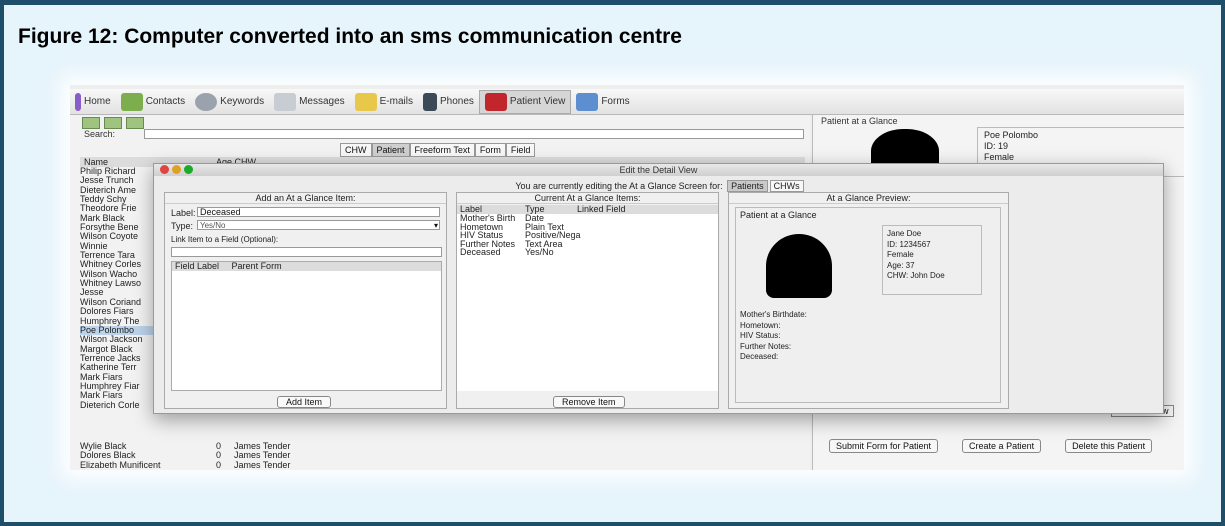  What do you see at coordinates (304, 402) in the screenshot?
I see `add-item-button: Add Item` at bounding box center [304, 402].